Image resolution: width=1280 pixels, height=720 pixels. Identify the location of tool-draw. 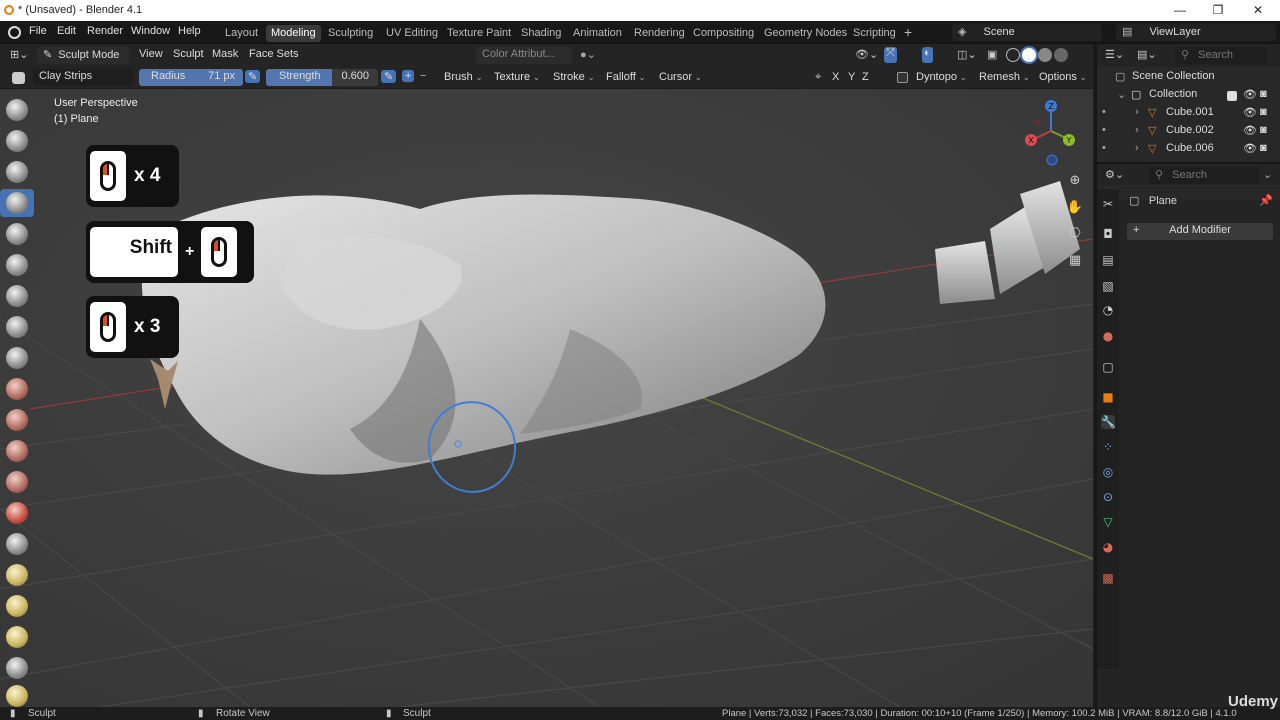
(17, 110).